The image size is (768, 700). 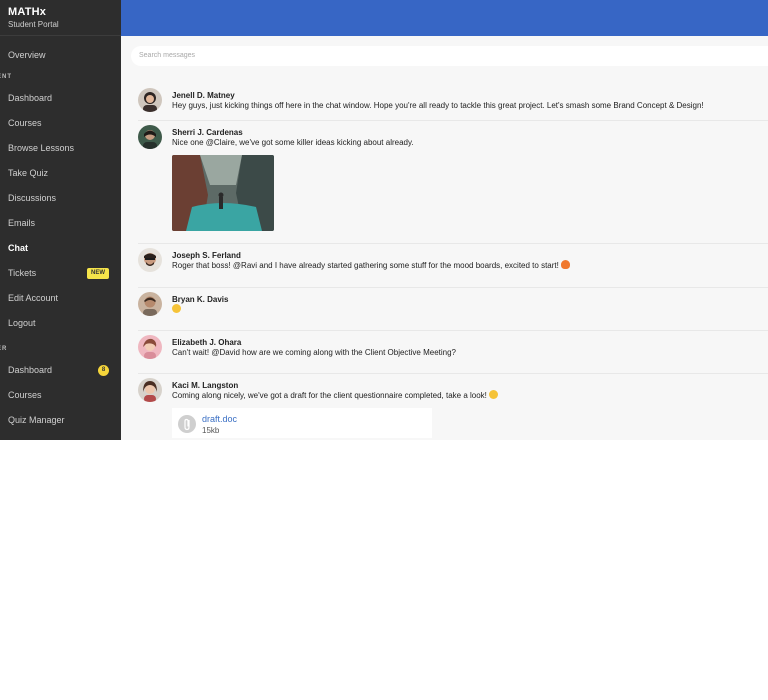 What do you see at coordinates (28, 173) in the screenshot?
I see `sidebar-item-label: Take Quiz` at bounding box center [28, 173].